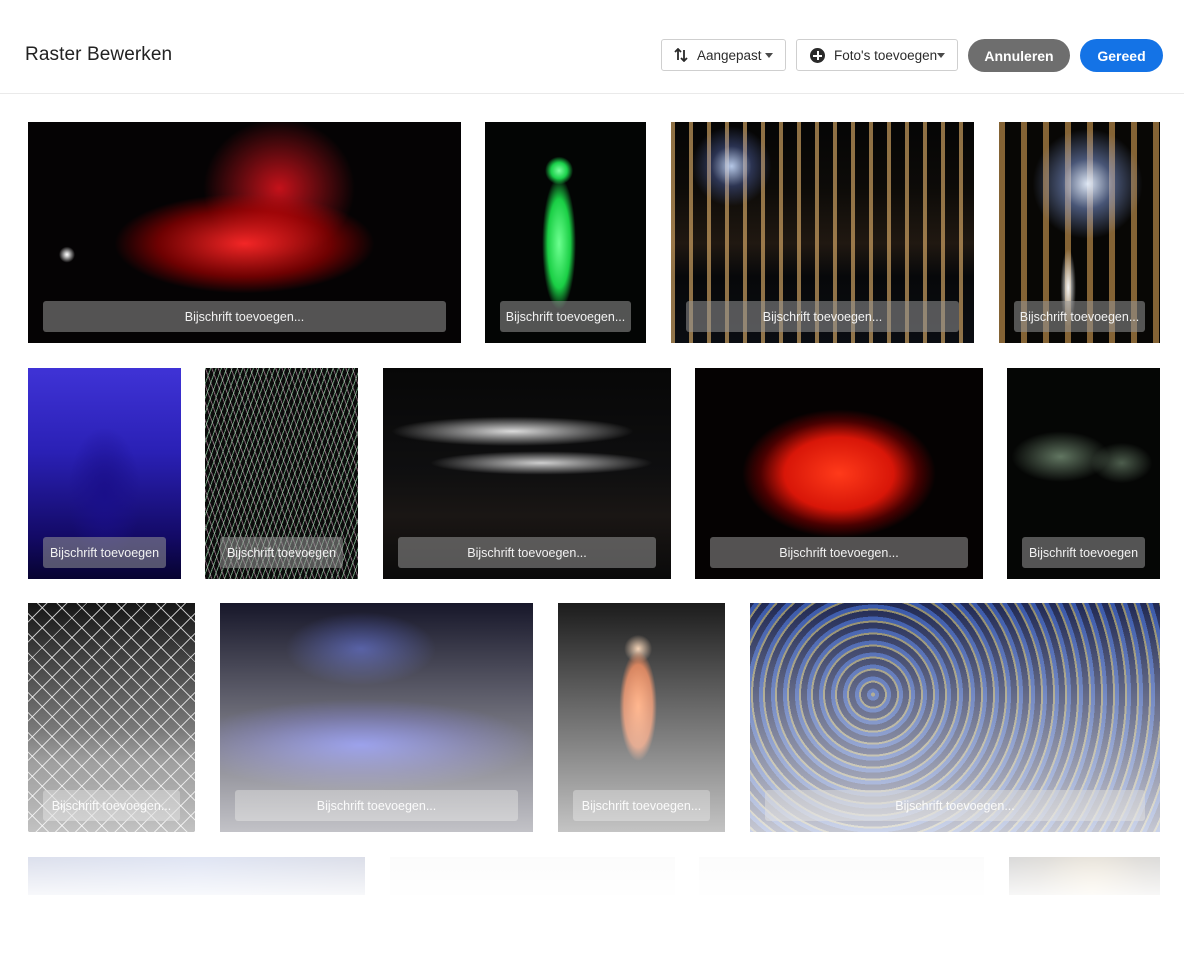  Describe the element at coordinates (681, 56) in the screenshot. I see `sort-icon` at that location.